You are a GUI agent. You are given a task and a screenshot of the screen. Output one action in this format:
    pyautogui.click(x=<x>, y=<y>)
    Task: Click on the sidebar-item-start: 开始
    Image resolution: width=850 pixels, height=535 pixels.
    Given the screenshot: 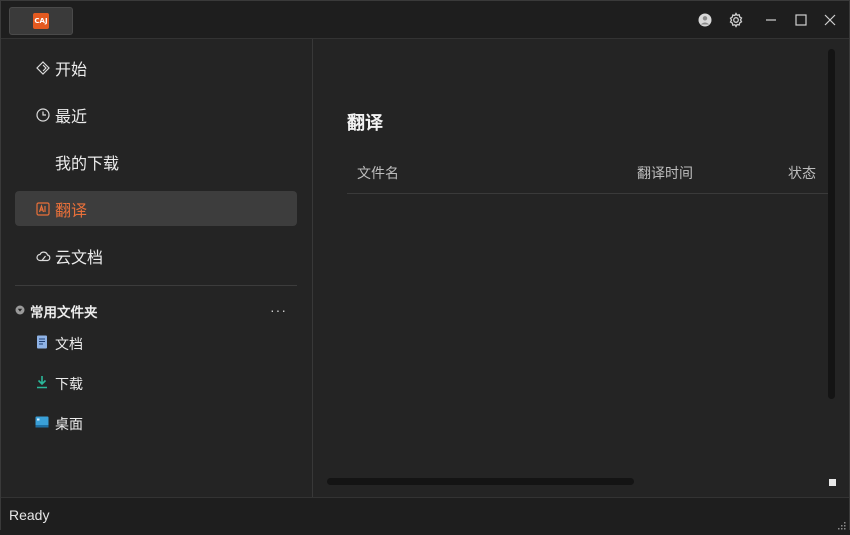 What is the action you would take?
    pyautogui.click(x=156, y=67)
    